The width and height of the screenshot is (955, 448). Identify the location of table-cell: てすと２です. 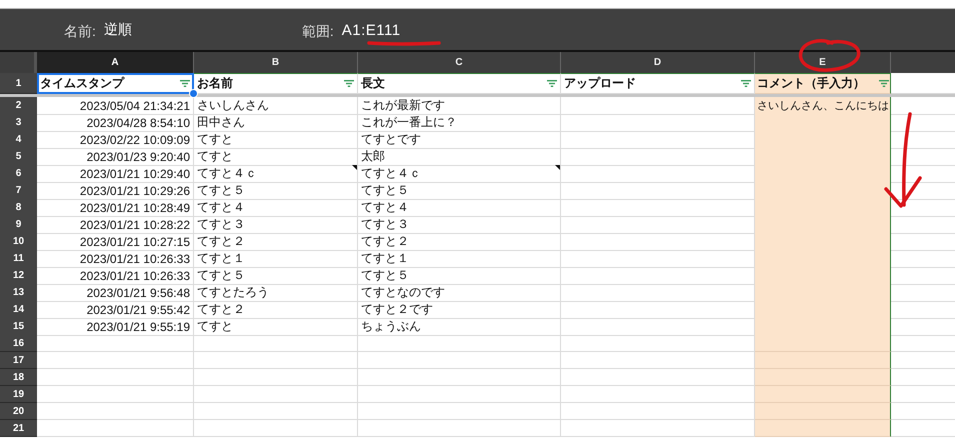
(459, 310).